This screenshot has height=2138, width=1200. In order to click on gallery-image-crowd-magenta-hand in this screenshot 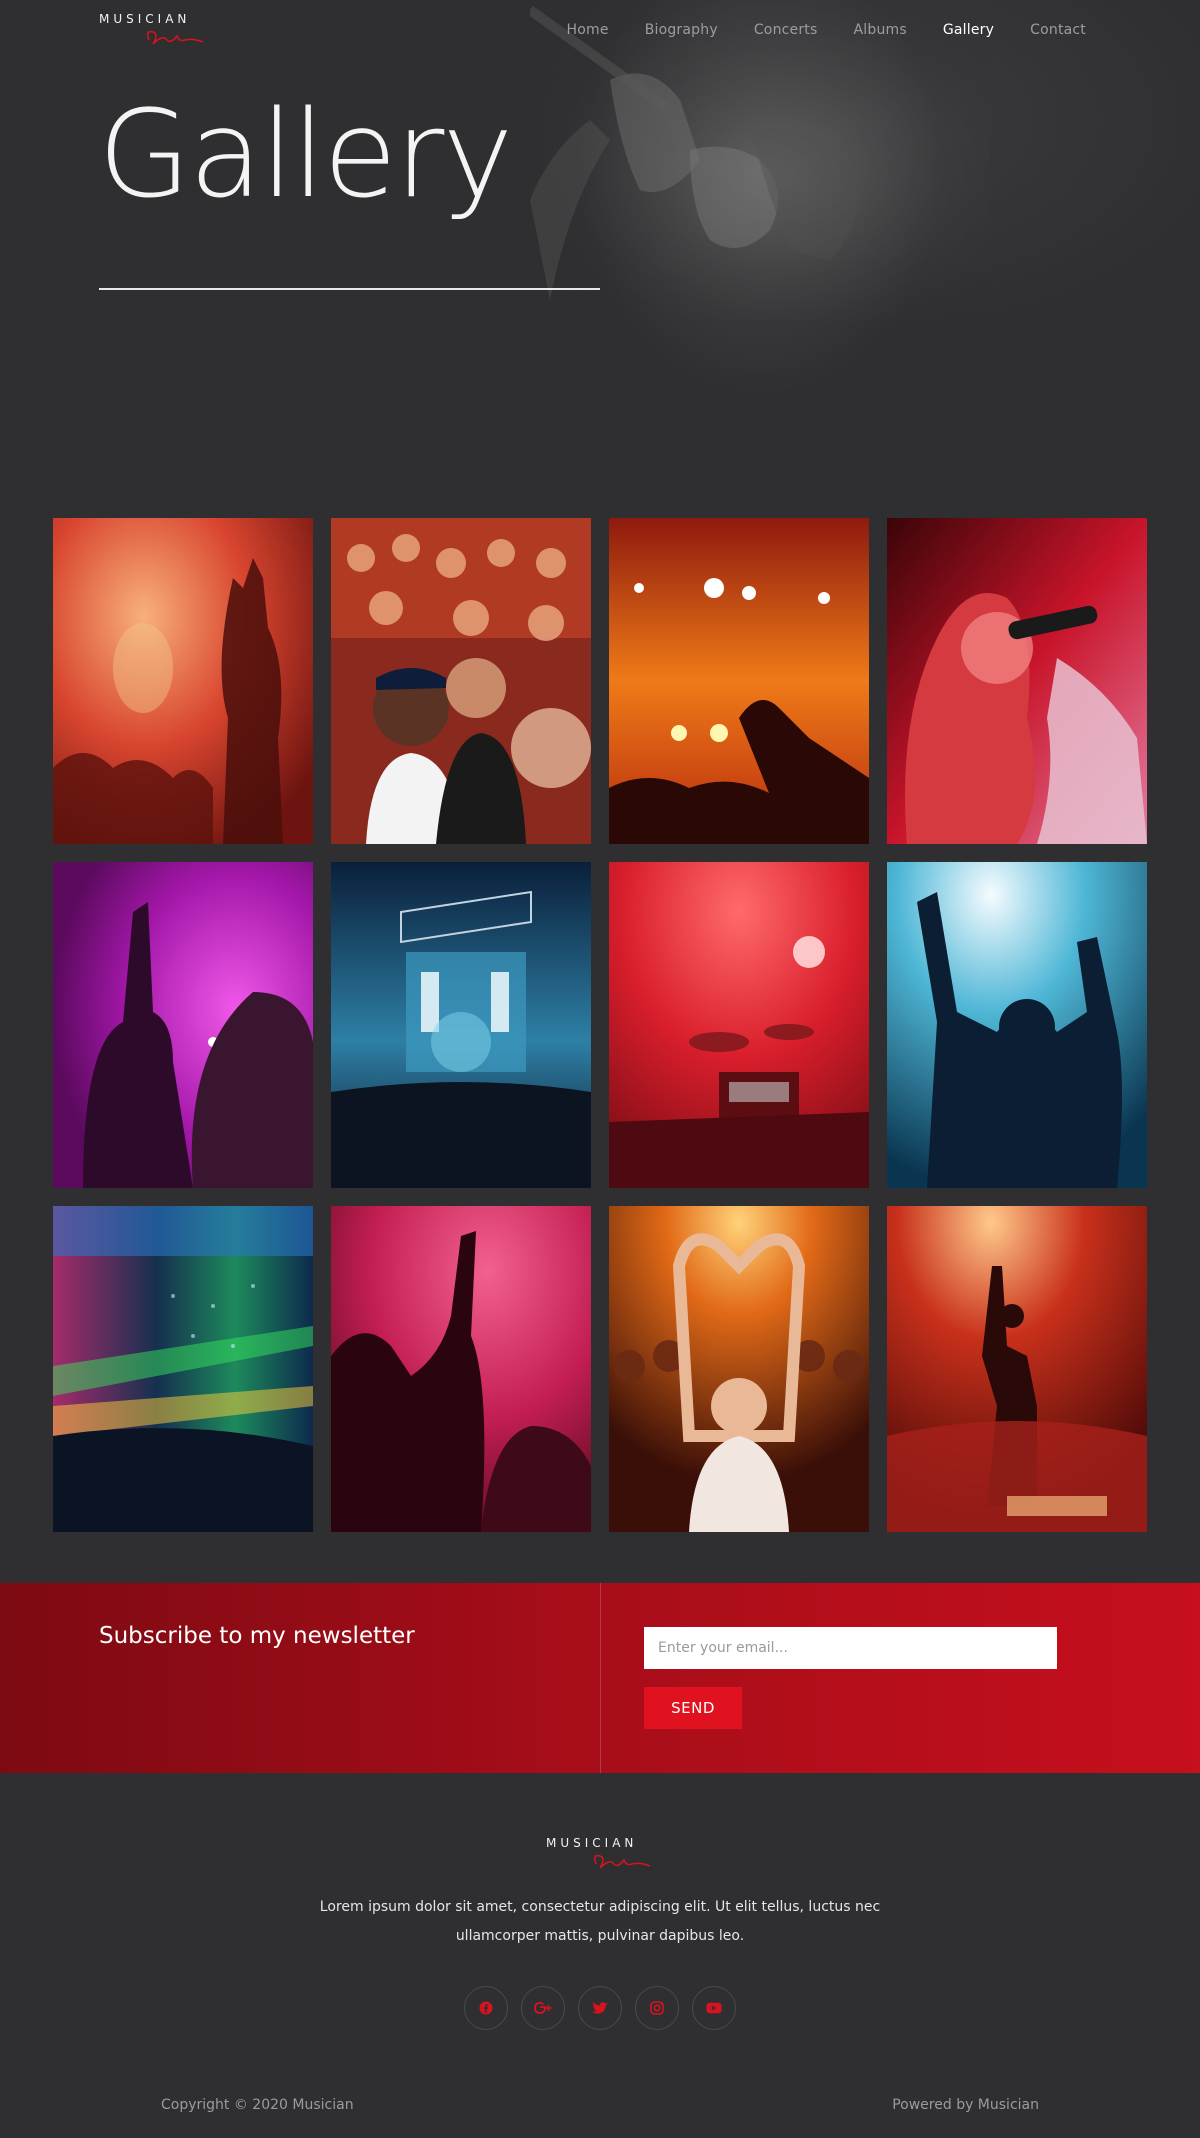, I will do `click(183, 1025)`.